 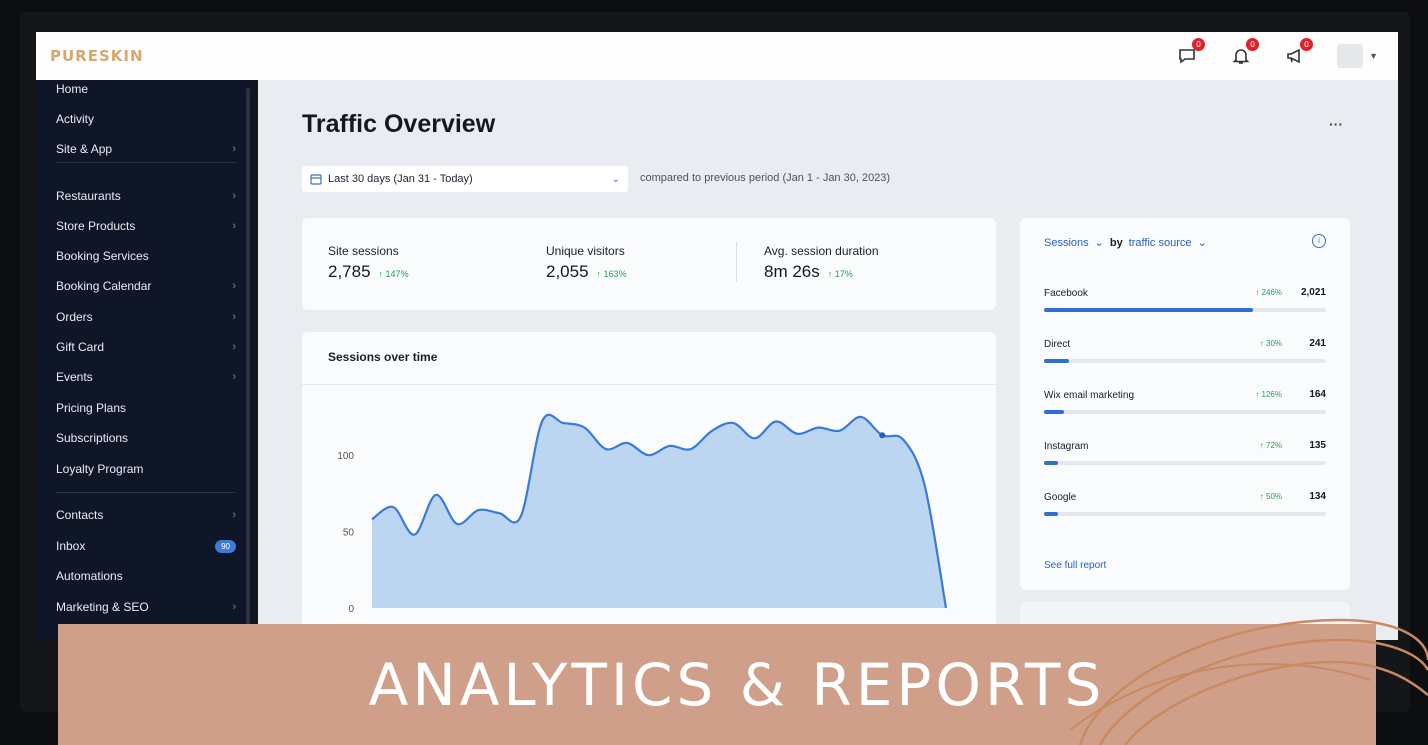 I want to click on source-name: Wix email marketing, so click(x=1089, y=395).